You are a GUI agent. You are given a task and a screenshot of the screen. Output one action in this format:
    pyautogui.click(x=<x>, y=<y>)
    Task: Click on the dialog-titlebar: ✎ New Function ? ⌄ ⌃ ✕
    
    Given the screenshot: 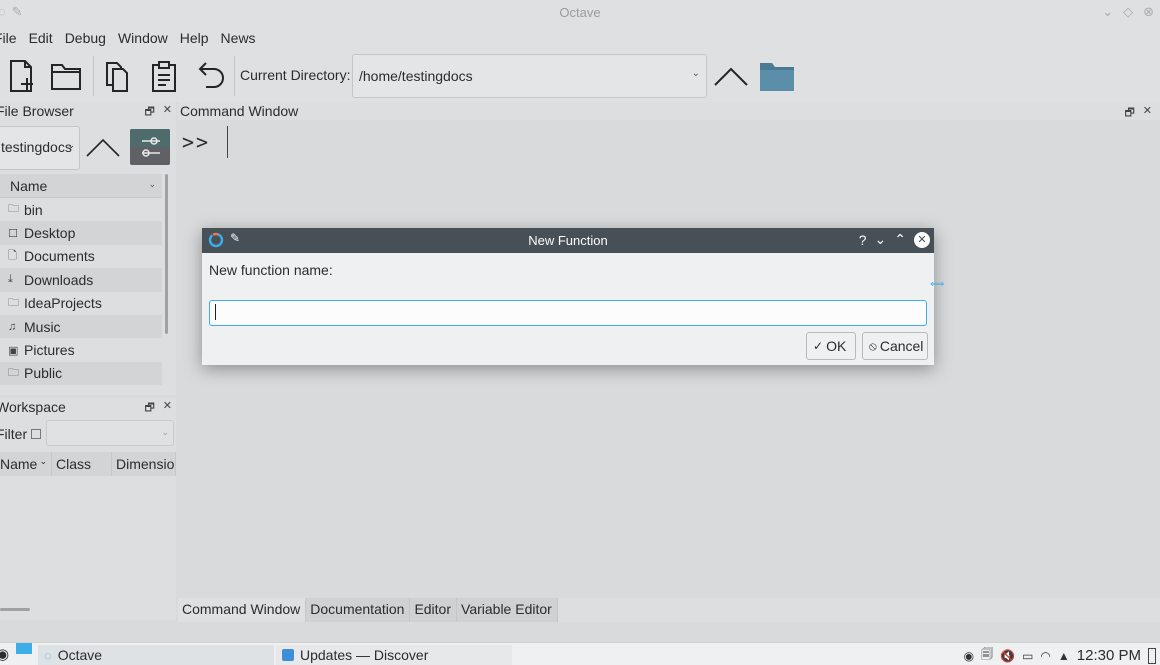 What is the action you would take?
    pyautogui.click(x=568, y=240)
    